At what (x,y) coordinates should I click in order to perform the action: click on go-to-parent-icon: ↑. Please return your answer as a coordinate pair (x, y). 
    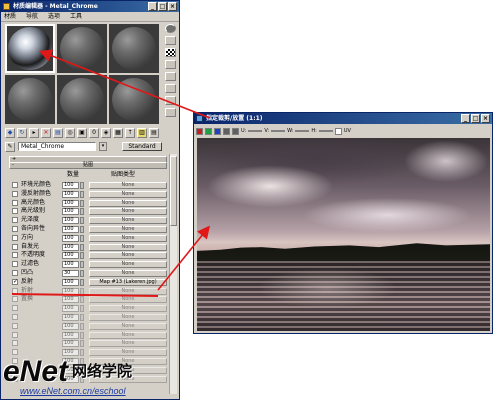
    Looking at the image, I should click on (130, 133).